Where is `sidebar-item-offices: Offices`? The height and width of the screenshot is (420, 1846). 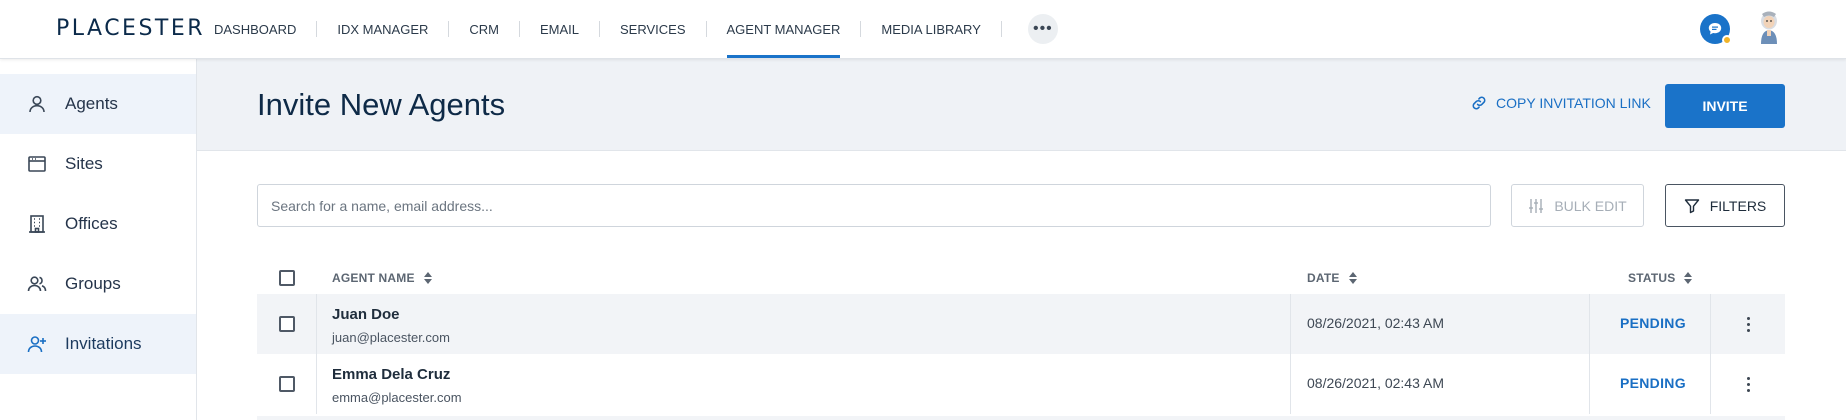 sidebar-item-offices: Offices is located at coordinates (98, 224).